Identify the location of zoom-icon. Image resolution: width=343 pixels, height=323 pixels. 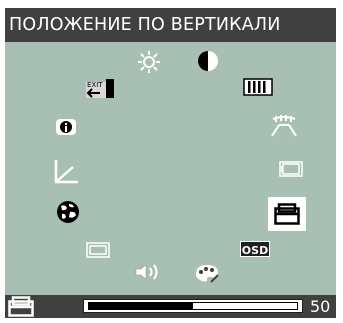
(98, 250).